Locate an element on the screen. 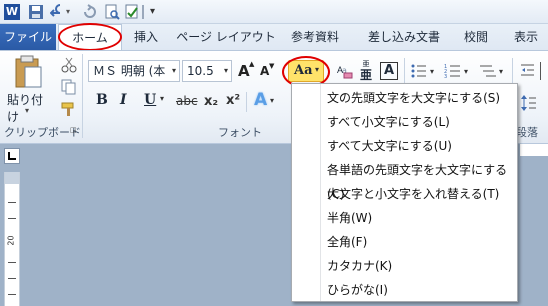 The width and height of the screenshot is (548, 306). superscript-button: x² is located at coordinates (233, 100).